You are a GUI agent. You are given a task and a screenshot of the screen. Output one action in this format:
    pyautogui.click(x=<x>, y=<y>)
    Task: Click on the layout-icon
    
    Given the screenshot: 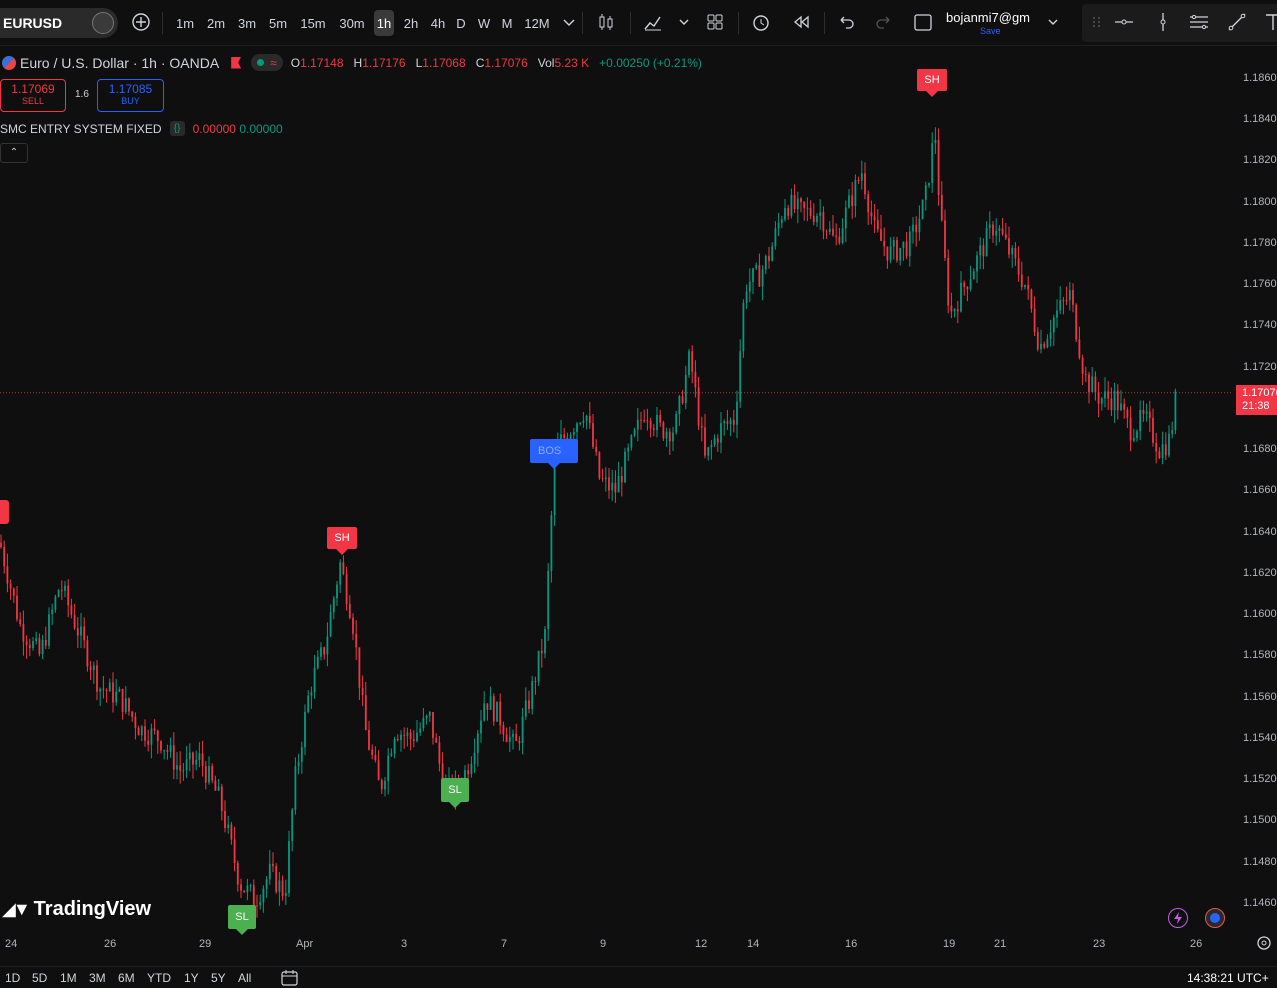 What is the action you would take?
    pyautogui.click(x=715, y=22)
    